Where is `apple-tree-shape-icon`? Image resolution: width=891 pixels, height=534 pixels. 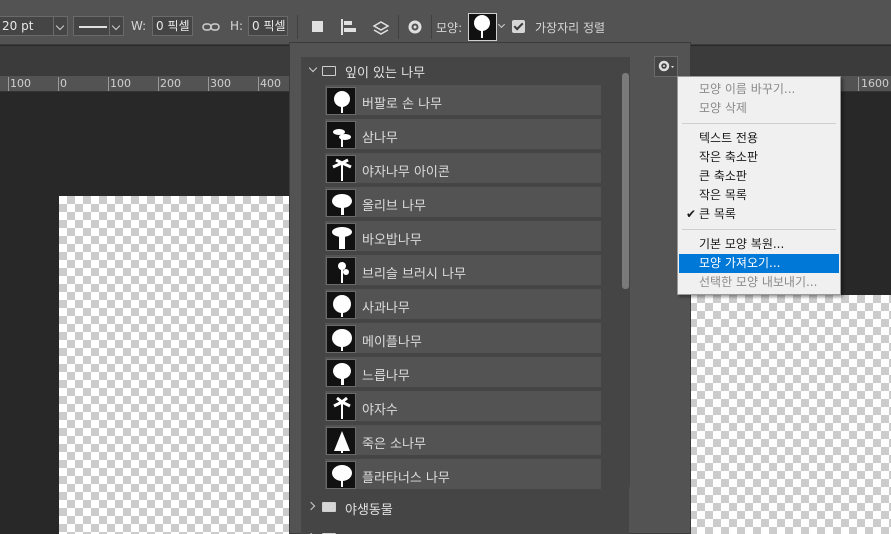
apple-tree-shape-icon is located at coordinates (341, 305).